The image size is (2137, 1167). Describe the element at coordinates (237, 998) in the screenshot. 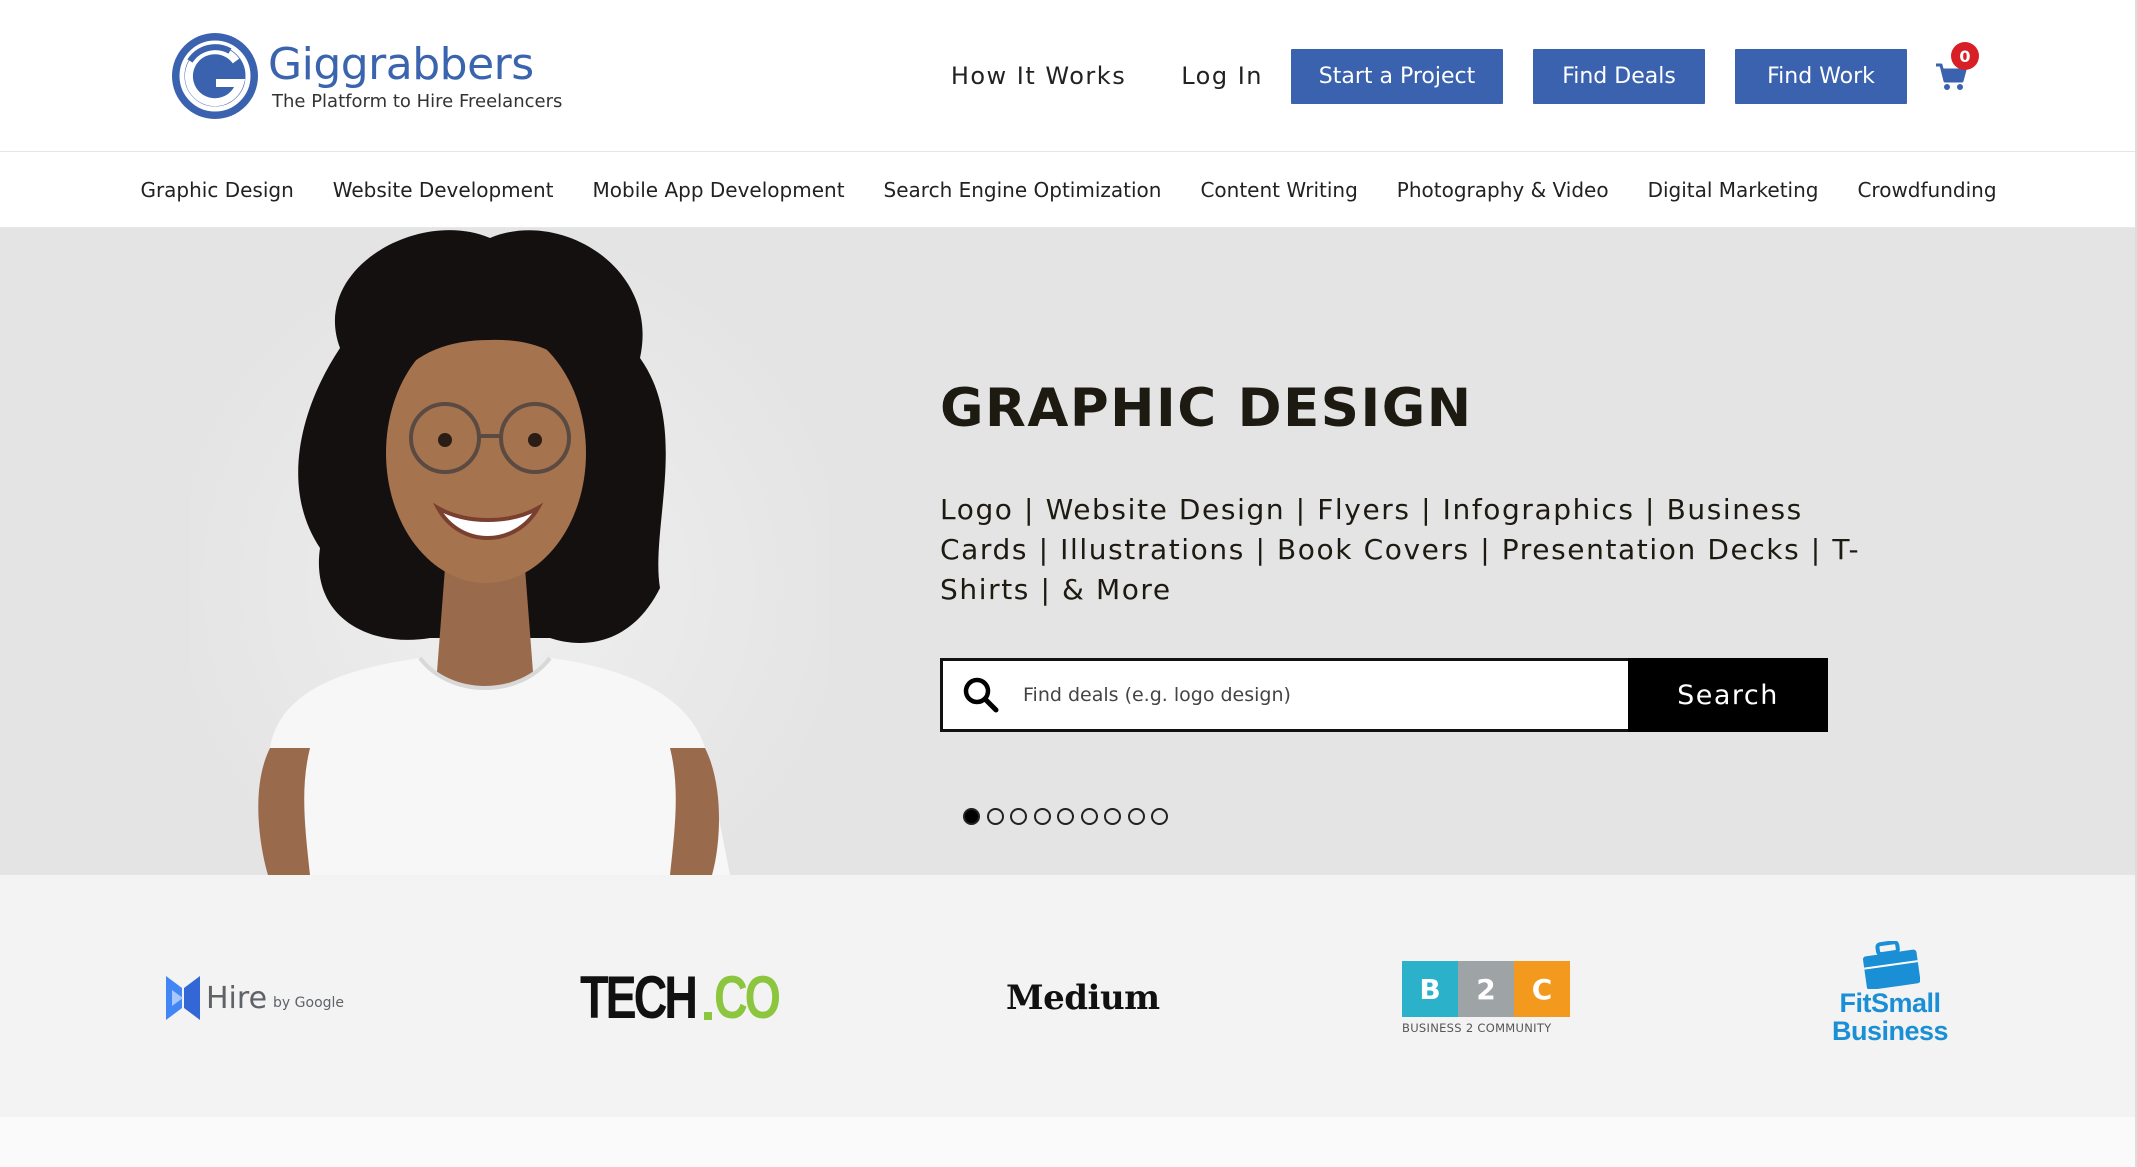

I see `hire-text: Hire` at that location.